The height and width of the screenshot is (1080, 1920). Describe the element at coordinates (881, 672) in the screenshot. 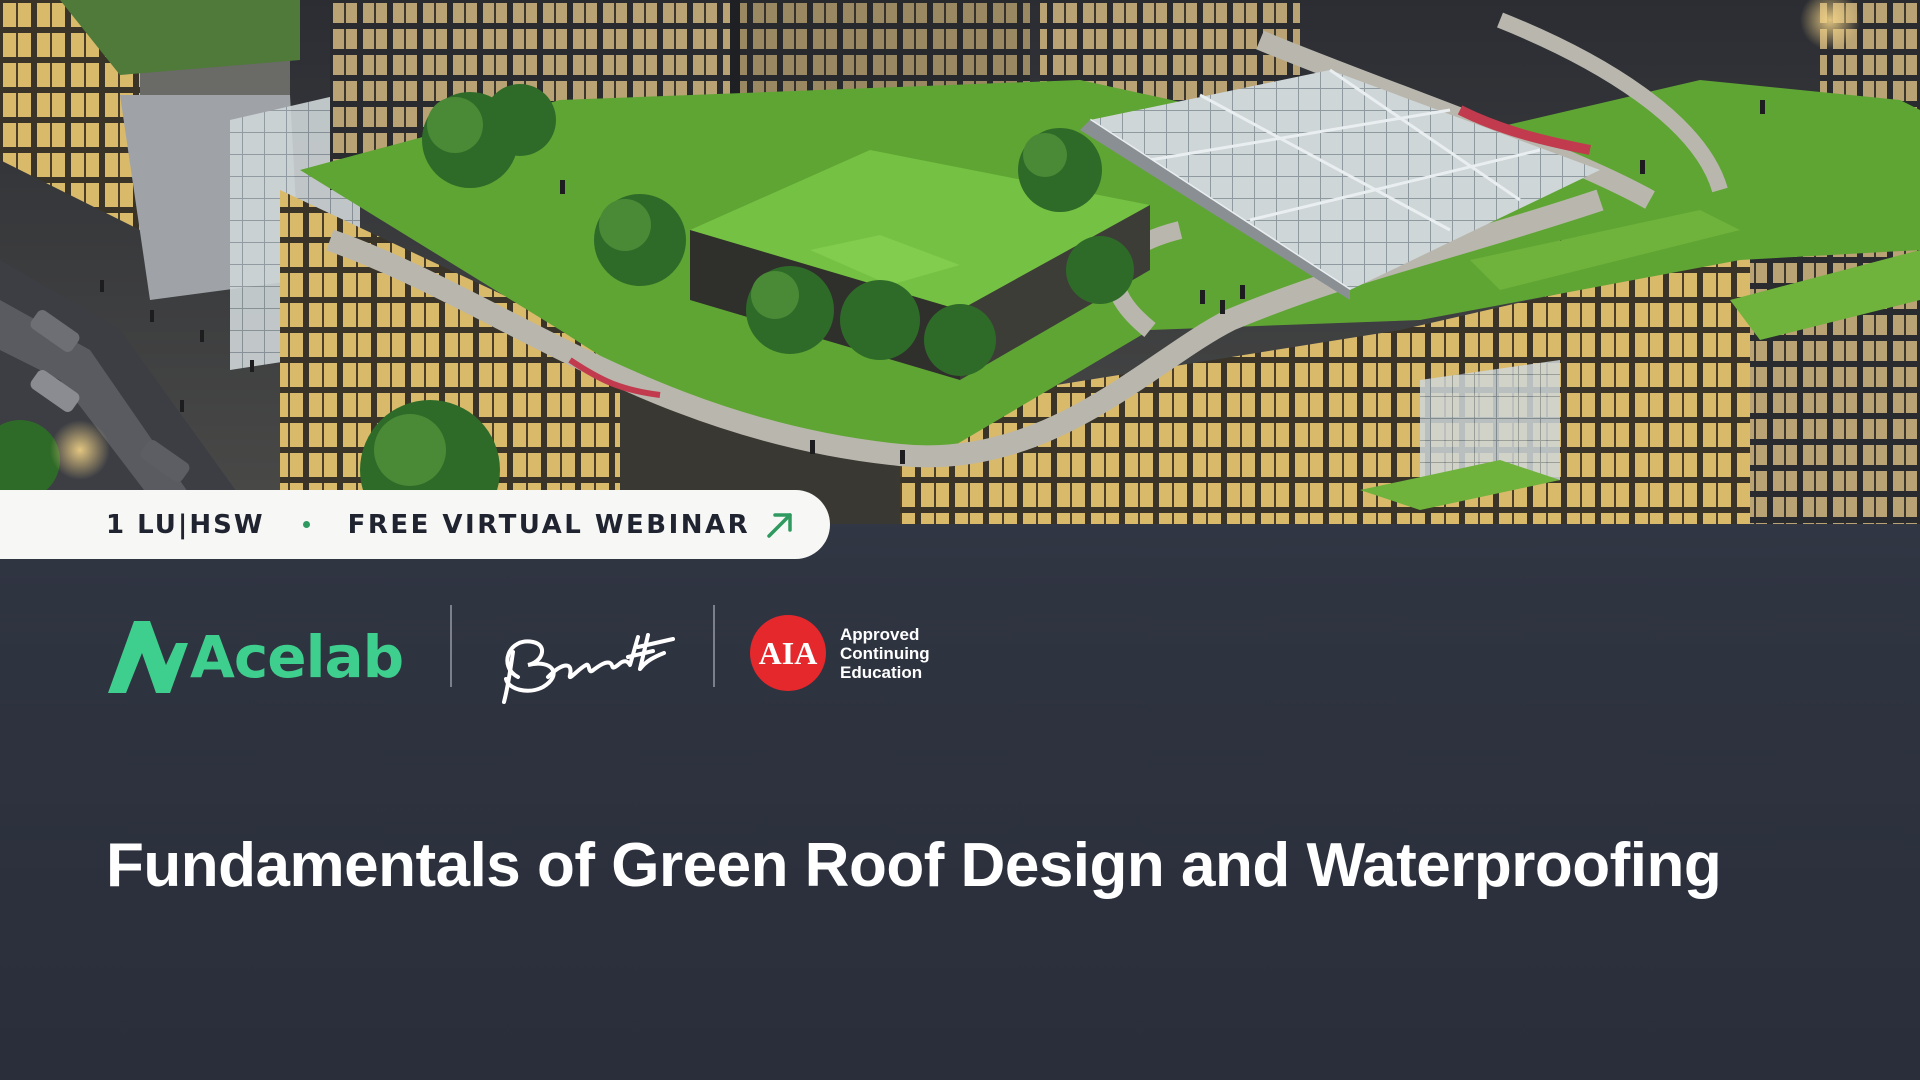

I see `aia-caption-line: Education` at that location.